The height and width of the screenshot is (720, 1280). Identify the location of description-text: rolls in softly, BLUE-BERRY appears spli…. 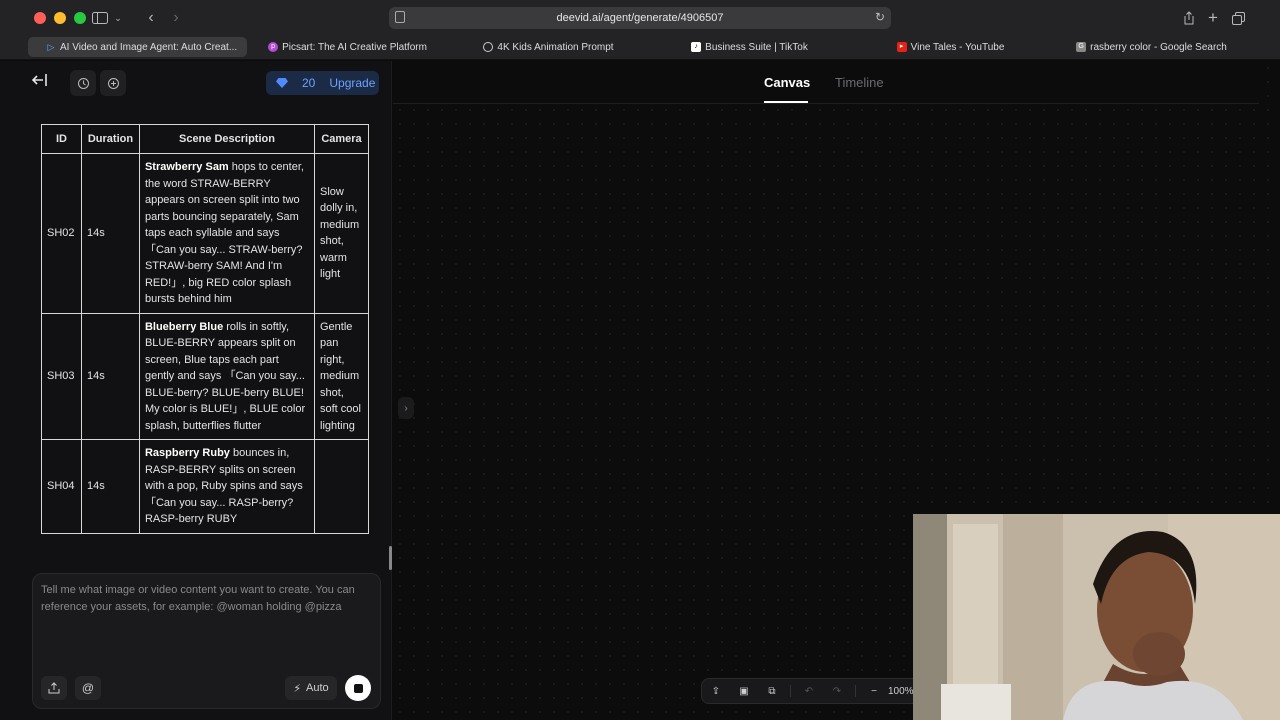
(225, 376).